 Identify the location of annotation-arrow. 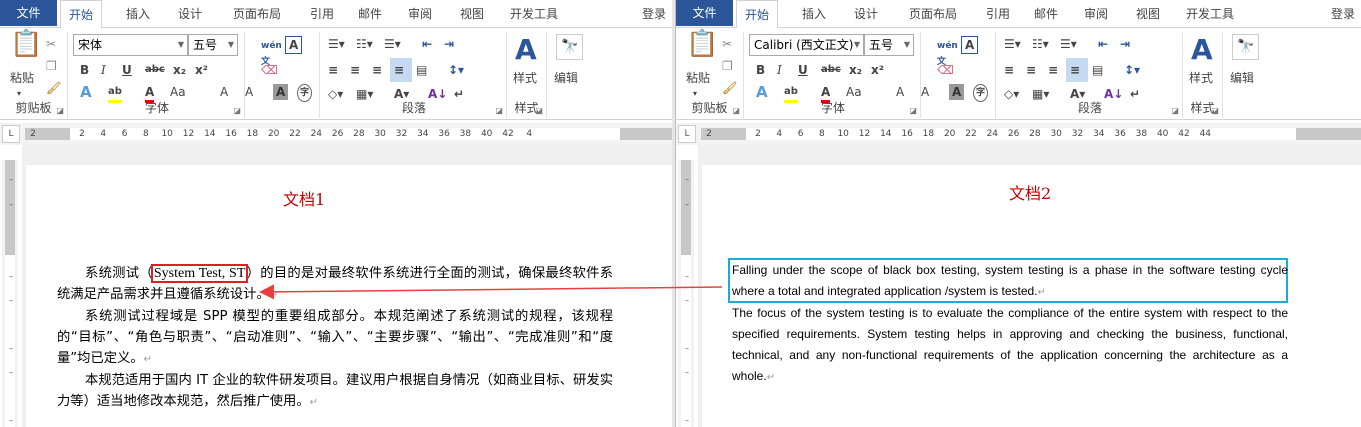
(491, 292).